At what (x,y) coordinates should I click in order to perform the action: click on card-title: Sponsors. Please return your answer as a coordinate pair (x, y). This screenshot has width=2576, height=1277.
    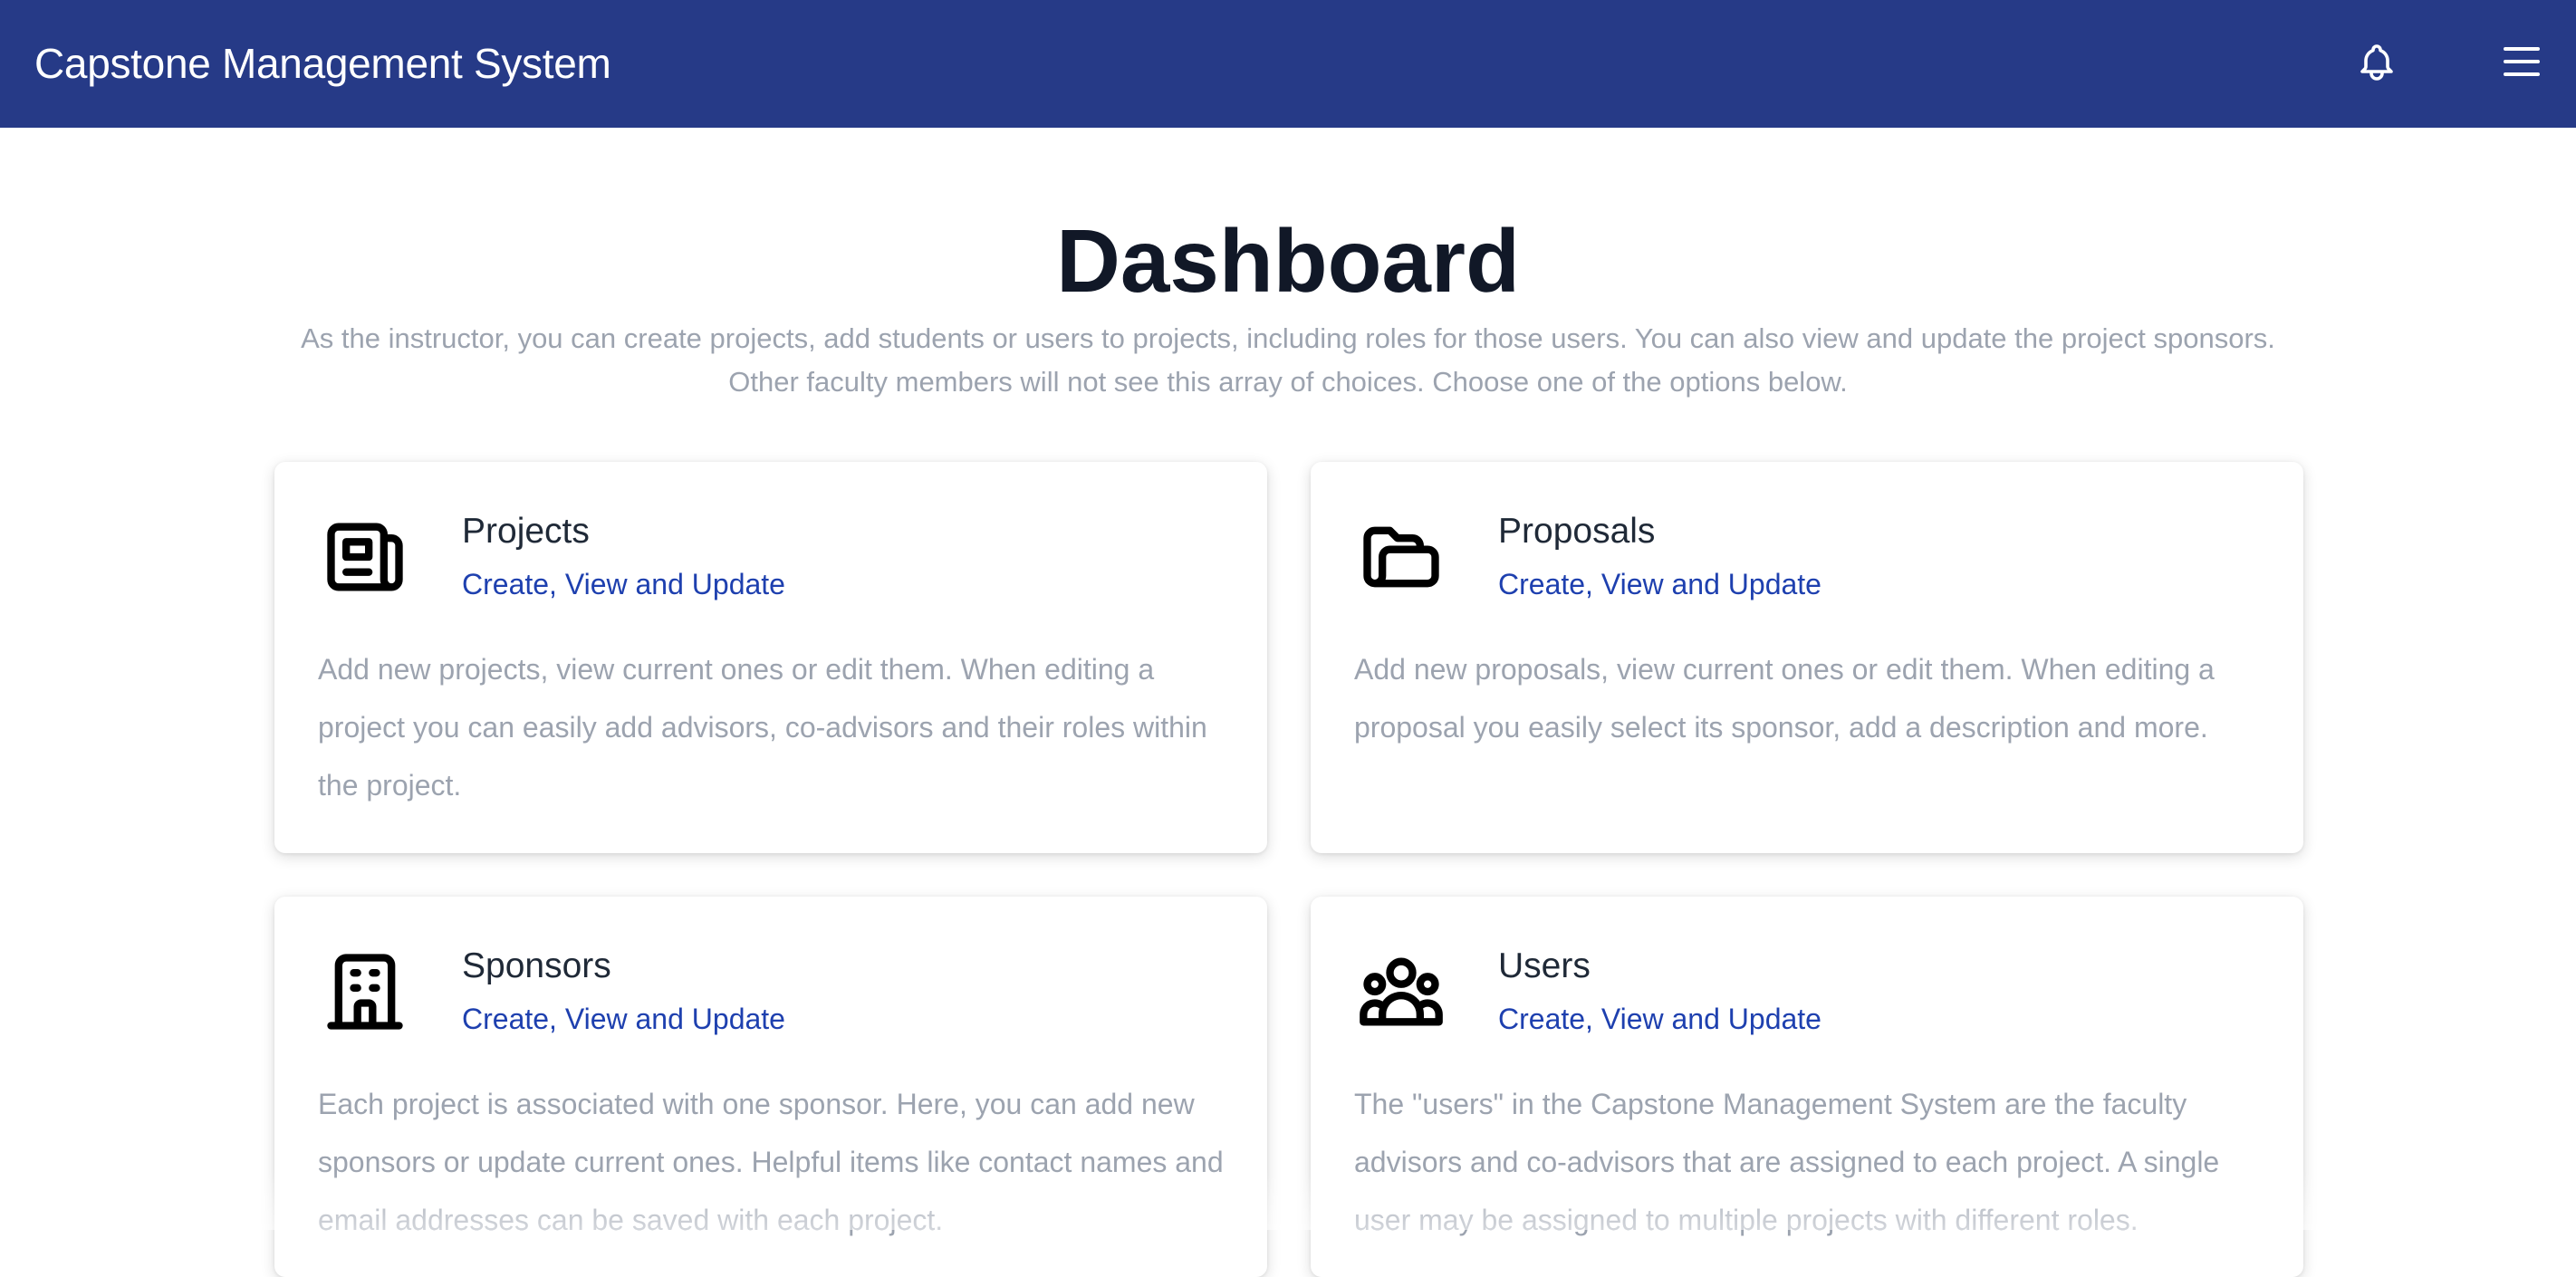
    Looking at the image, I should click on (536, 966).